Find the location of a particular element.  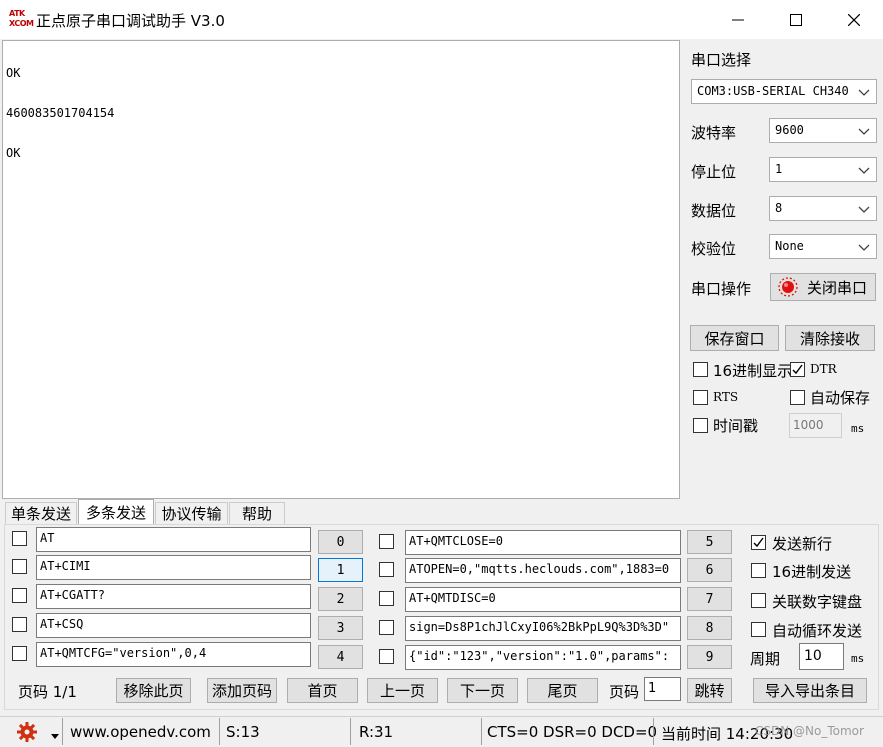

add-page-button: 添加页码 is located at coordinates (242, 690).